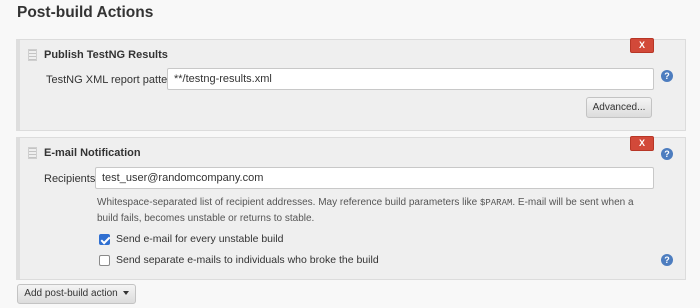  Describe the element at coordinates (125, 293) in the screenshot. I see `chevron-down-icon` at that location.